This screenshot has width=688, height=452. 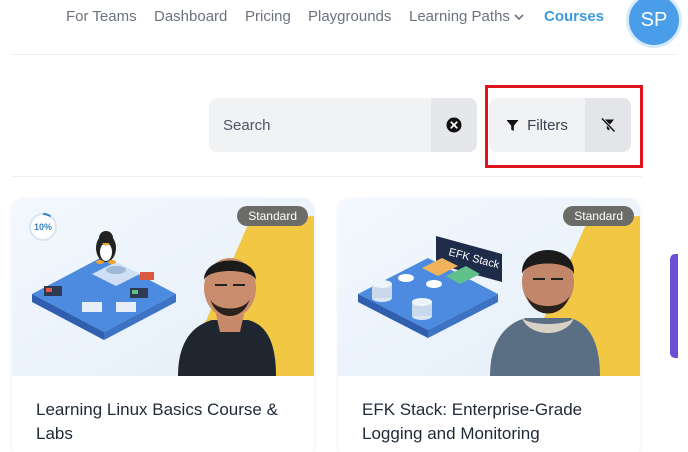 I want to click on nav-dashboard: Dashboard, so click(x=190, y=16).